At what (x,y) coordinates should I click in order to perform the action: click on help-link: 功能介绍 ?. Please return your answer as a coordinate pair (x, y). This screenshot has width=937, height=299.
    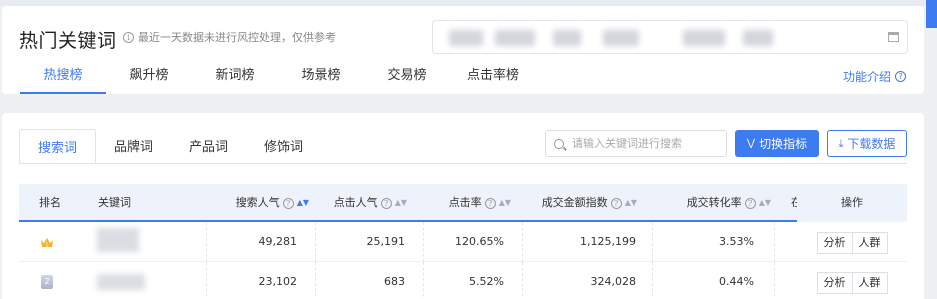
    Looking at the image, I should click on (874, 76).